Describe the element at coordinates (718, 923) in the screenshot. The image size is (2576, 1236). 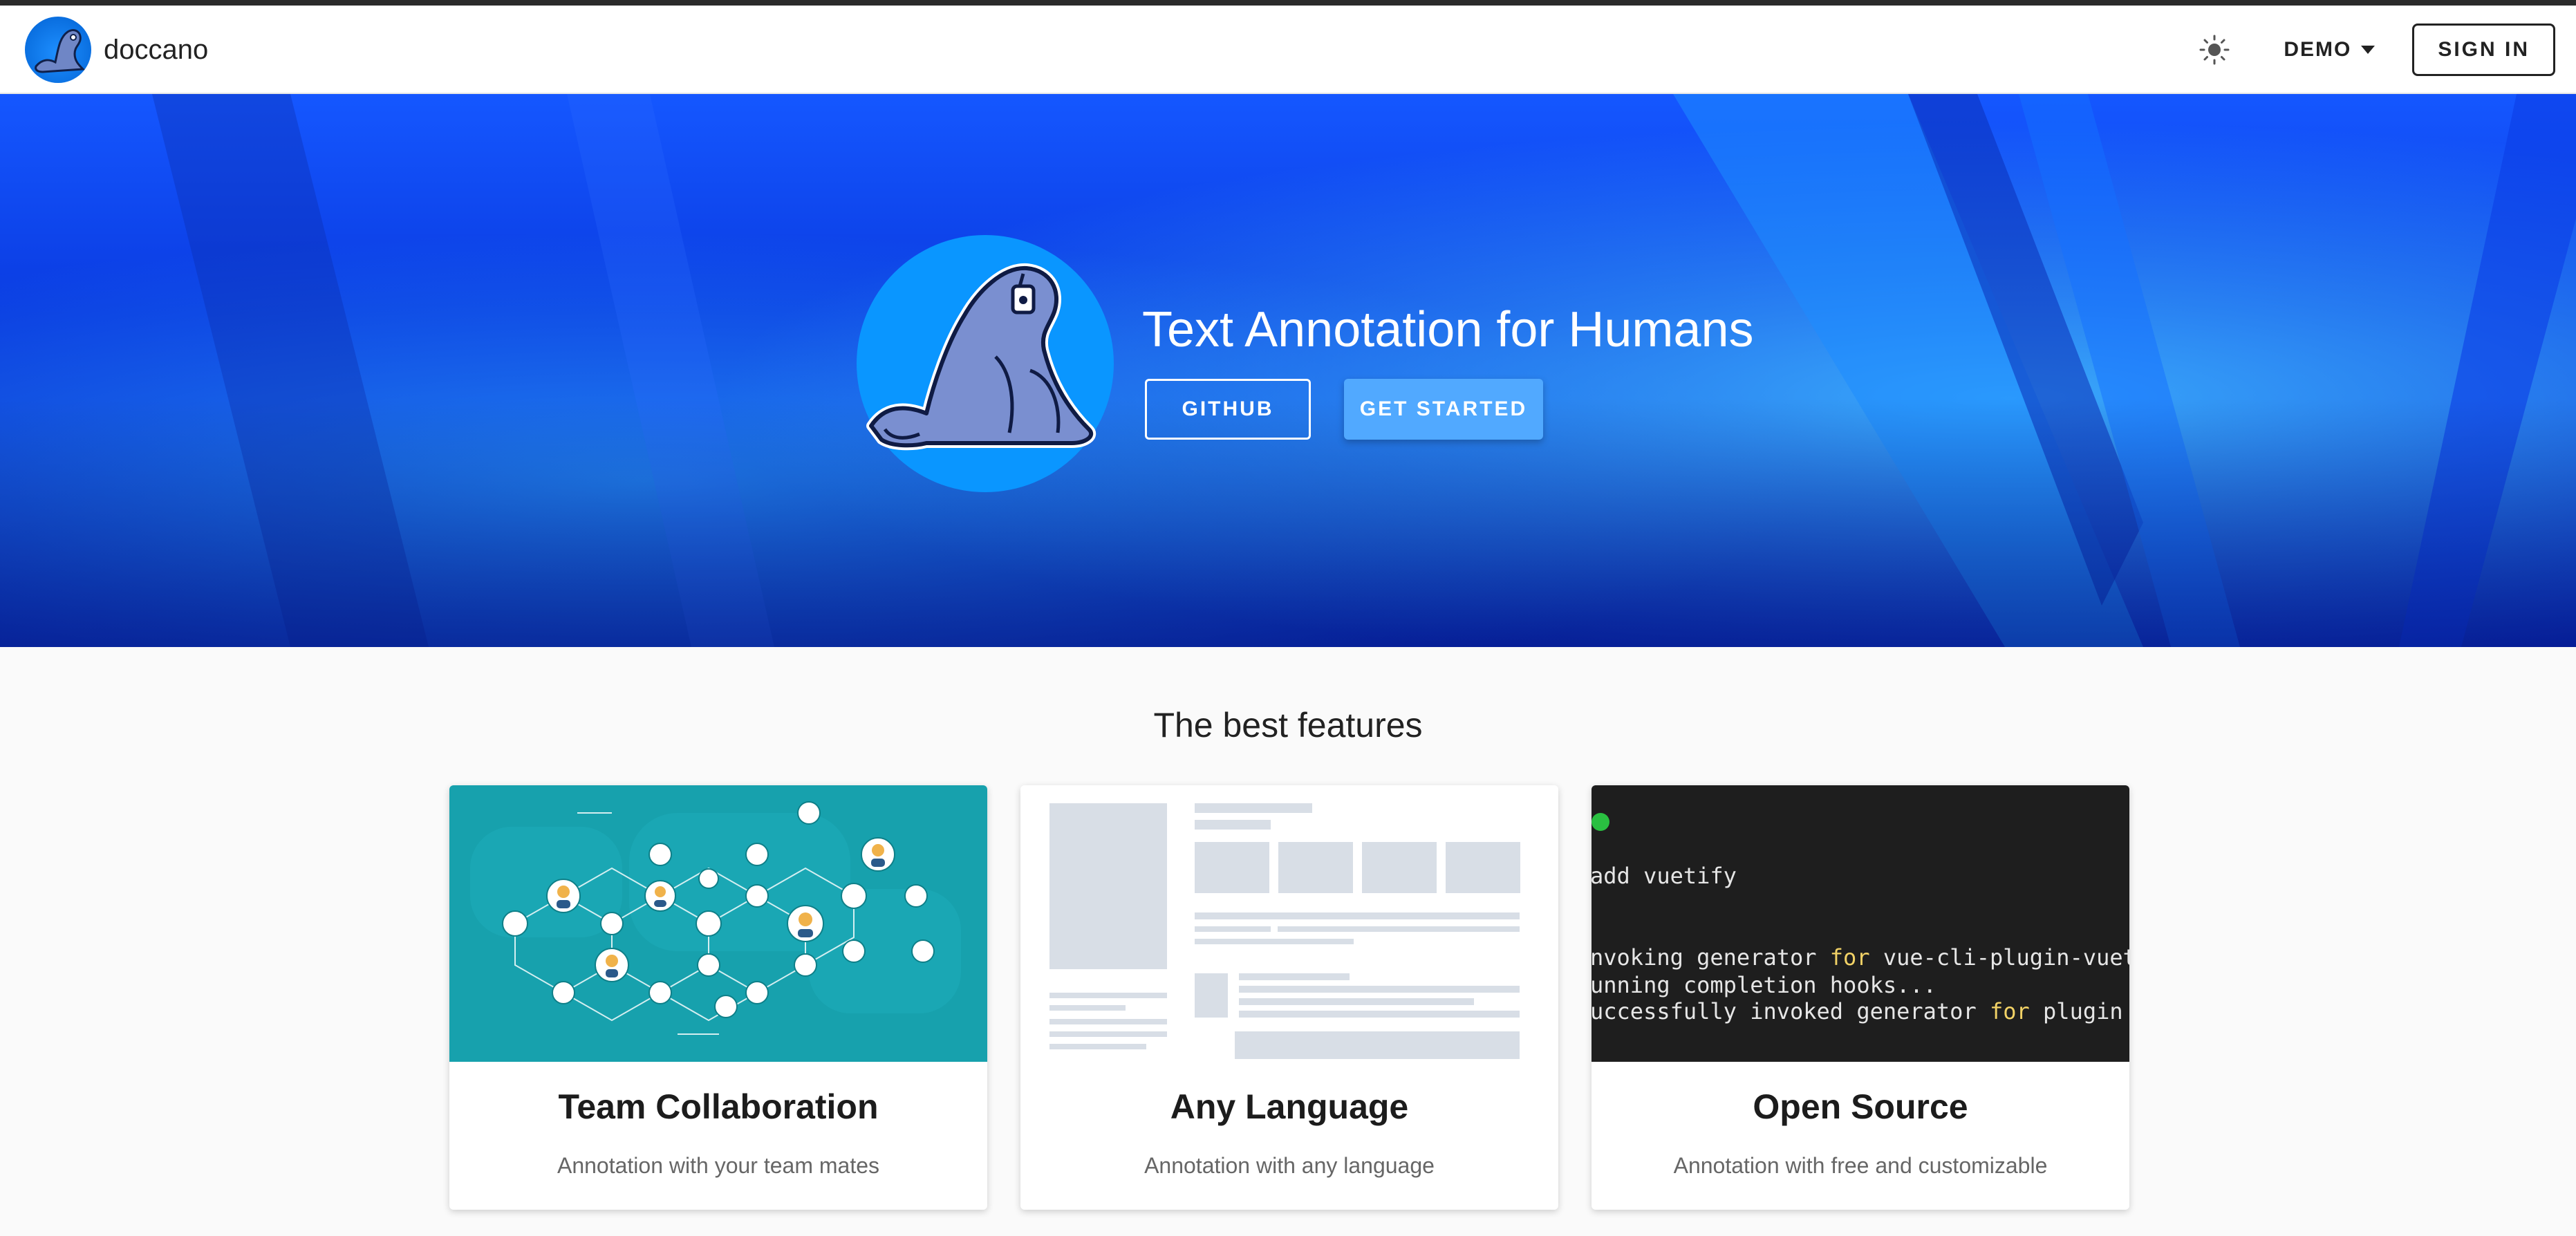
I see `team-network-illustration` at that location.